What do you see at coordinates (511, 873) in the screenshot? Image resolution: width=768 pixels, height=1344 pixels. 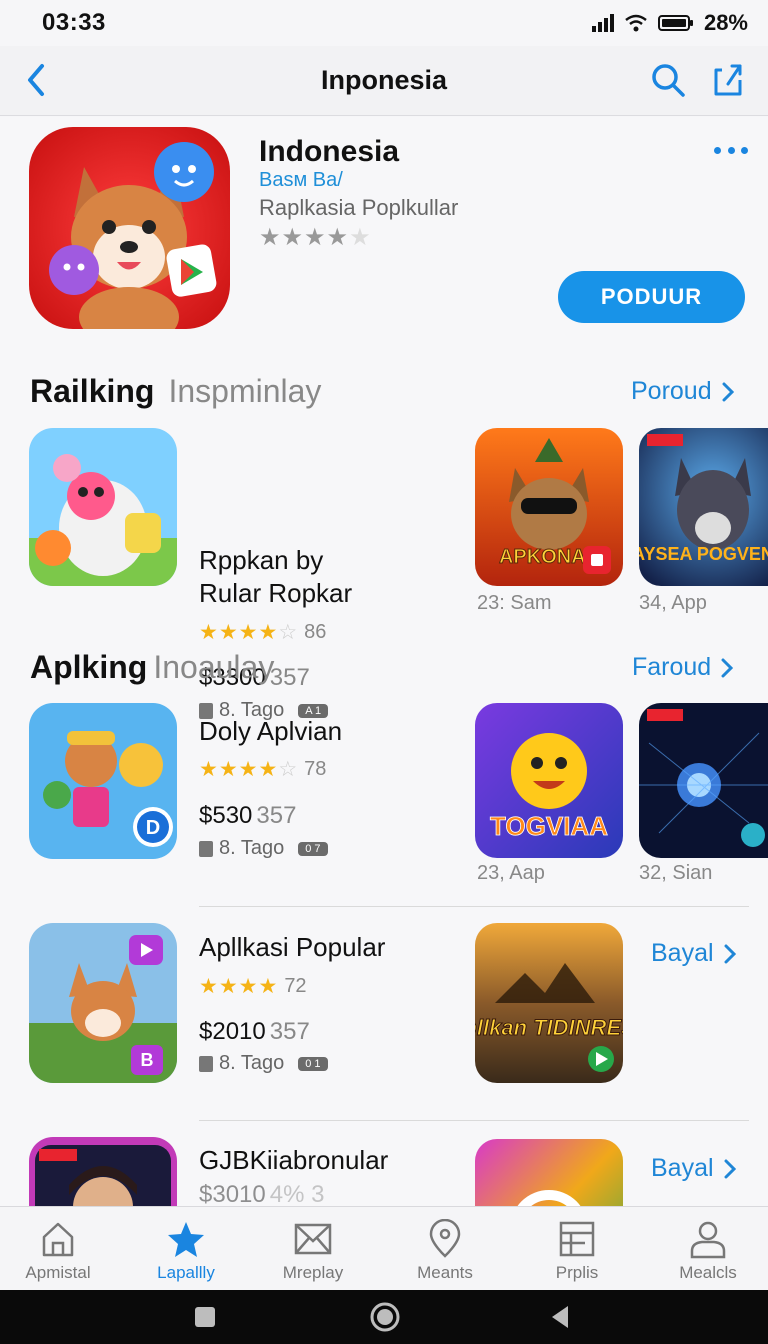 I see `thumb-caption-3: 23, Aap` at bounding box center [511, 873].